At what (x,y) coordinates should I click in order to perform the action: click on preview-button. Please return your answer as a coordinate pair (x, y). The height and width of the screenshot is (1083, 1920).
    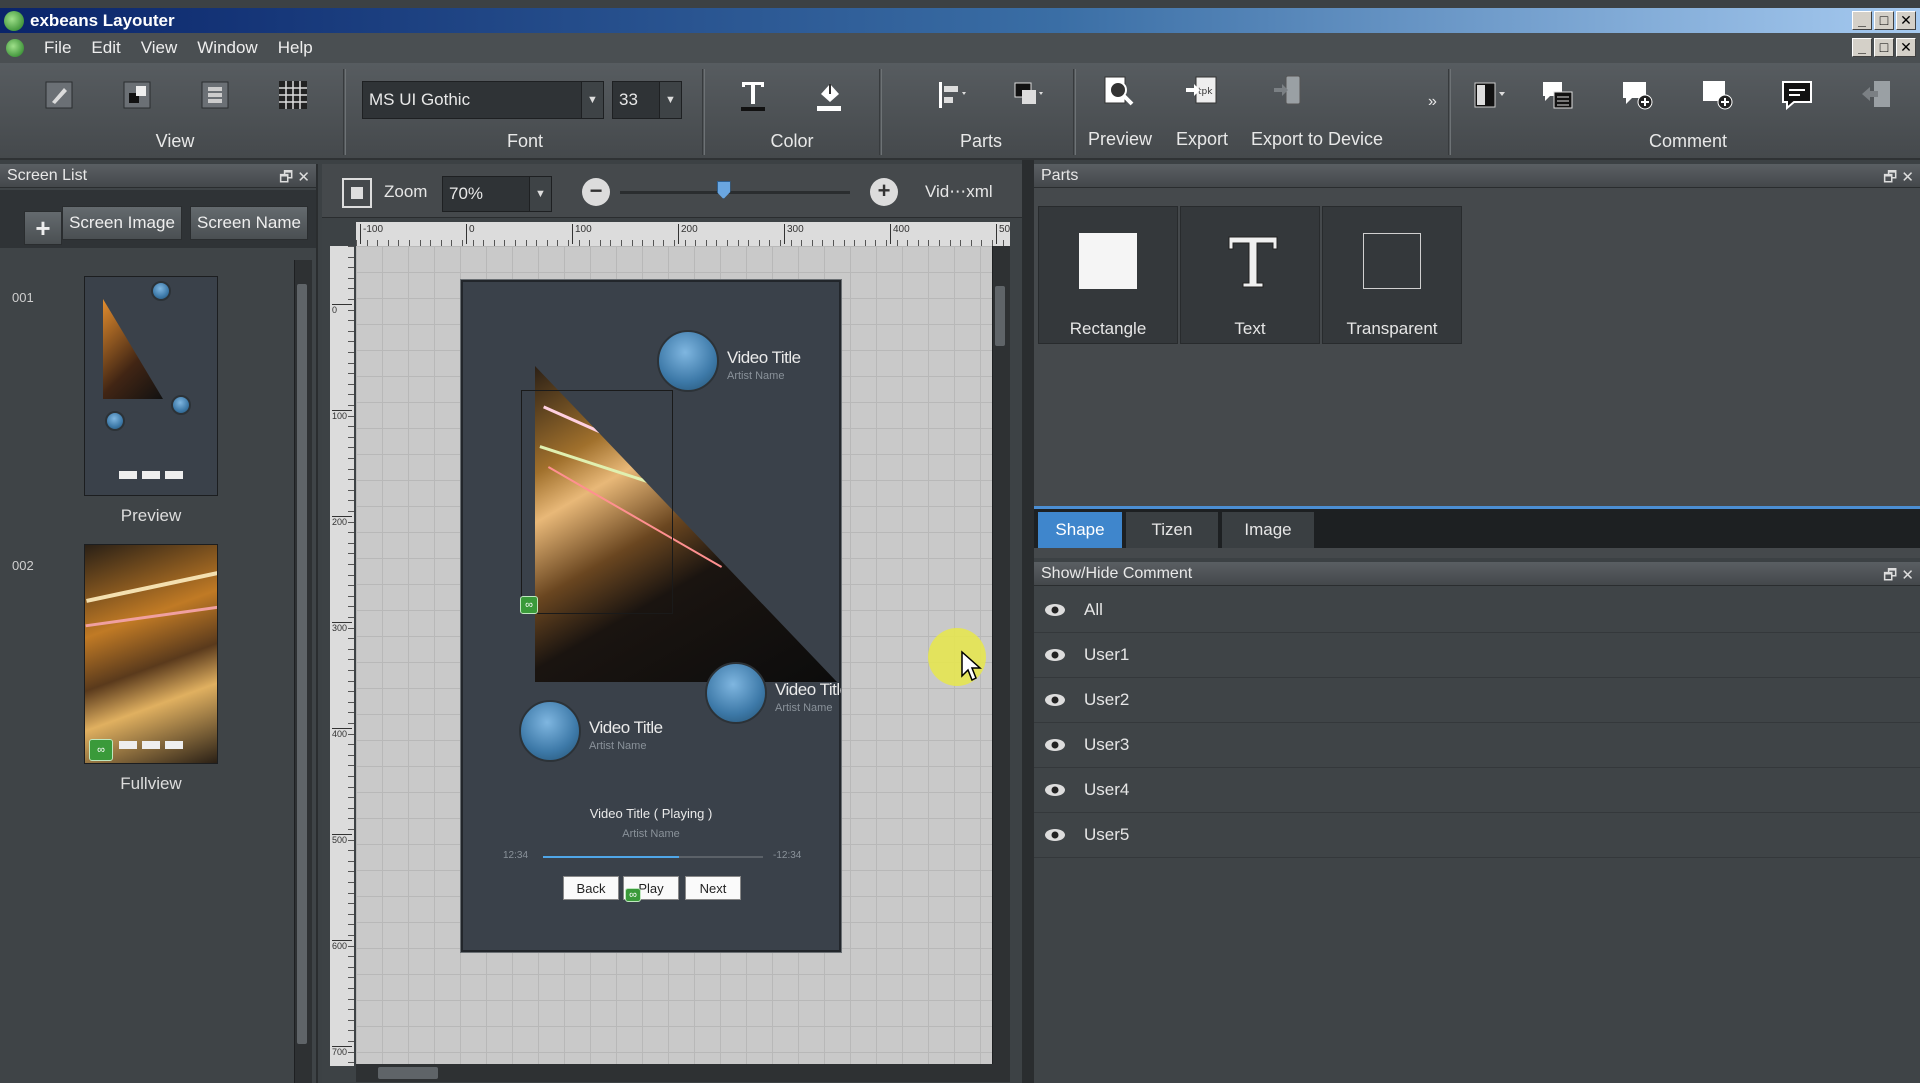
    Looking at the image, I should click on (1119, 91).